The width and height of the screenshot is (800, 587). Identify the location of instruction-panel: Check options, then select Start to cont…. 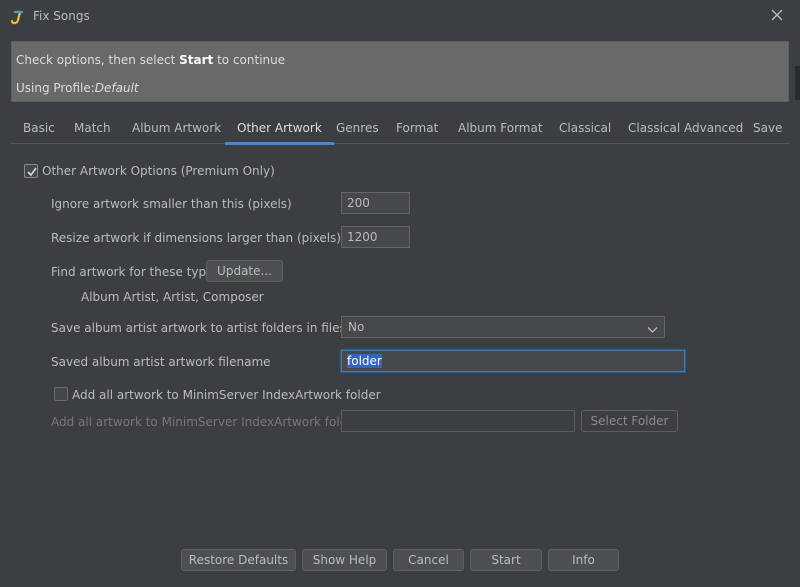
(400, 71).